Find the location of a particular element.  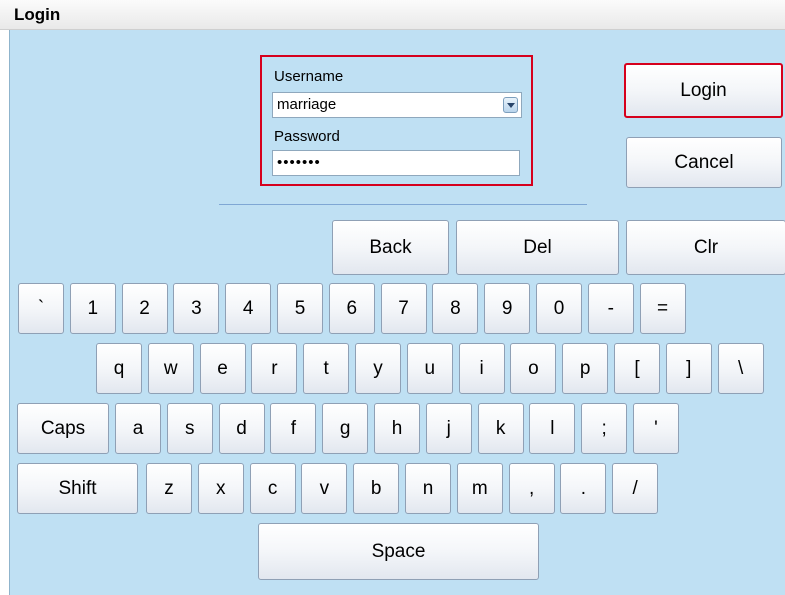

username-label: Username is located at coordinates (309, 76).